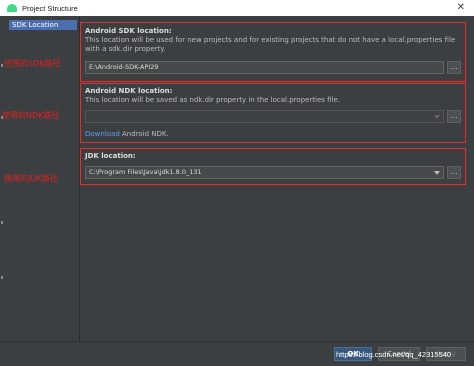 This screenshot has width=474, height=366. What do you see at coordinates (237, 8) in the screenshot?
I see `window-titlebar: Project Structure ✕` at bounding box center [237, 8].